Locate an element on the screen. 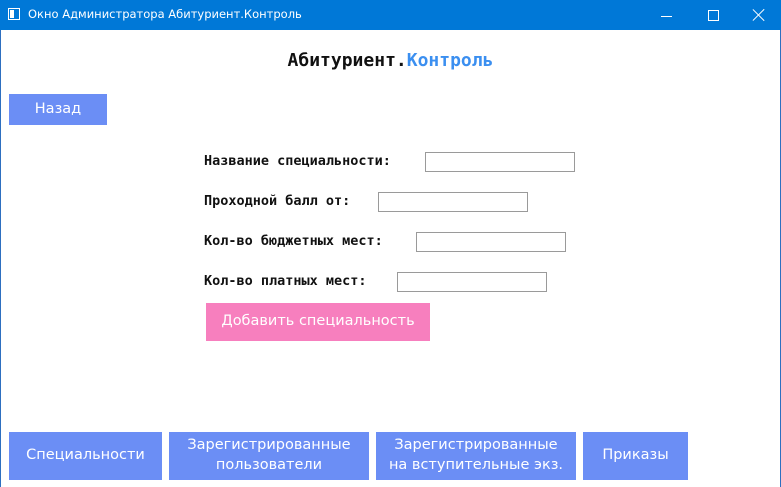 This screenshot has height=487, width=781. minimize-icon is located at coordinates (666, 16).